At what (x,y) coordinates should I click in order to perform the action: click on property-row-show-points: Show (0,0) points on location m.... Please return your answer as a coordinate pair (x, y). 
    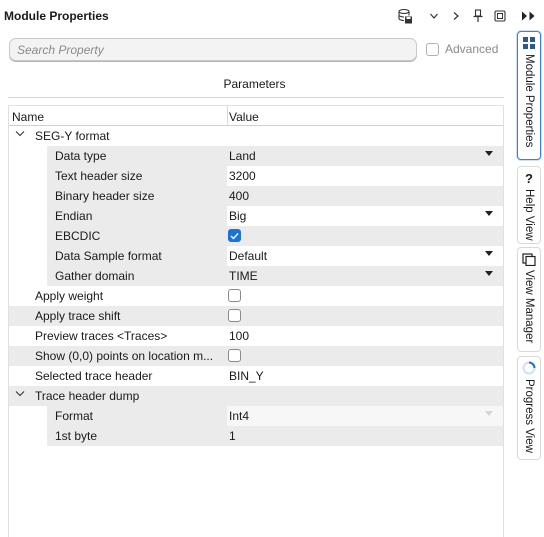
    Looking at the image, I should click on (256, 356).